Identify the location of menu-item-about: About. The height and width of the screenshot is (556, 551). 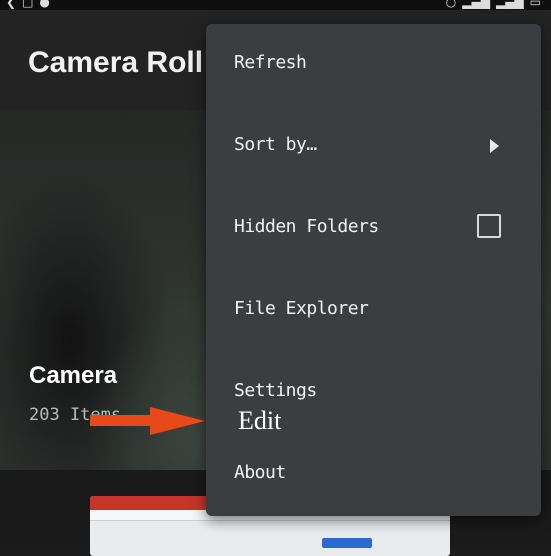
(373, 474).